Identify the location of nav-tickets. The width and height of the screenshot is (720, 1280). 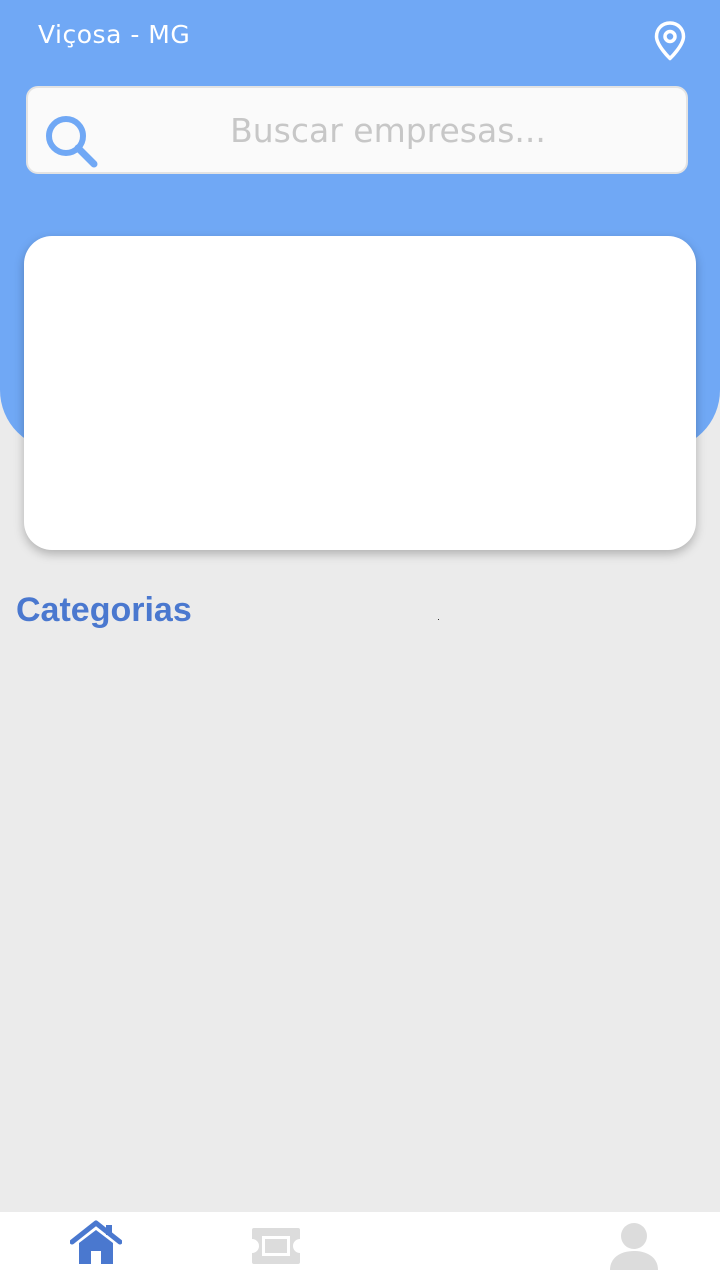
(275, 1246).